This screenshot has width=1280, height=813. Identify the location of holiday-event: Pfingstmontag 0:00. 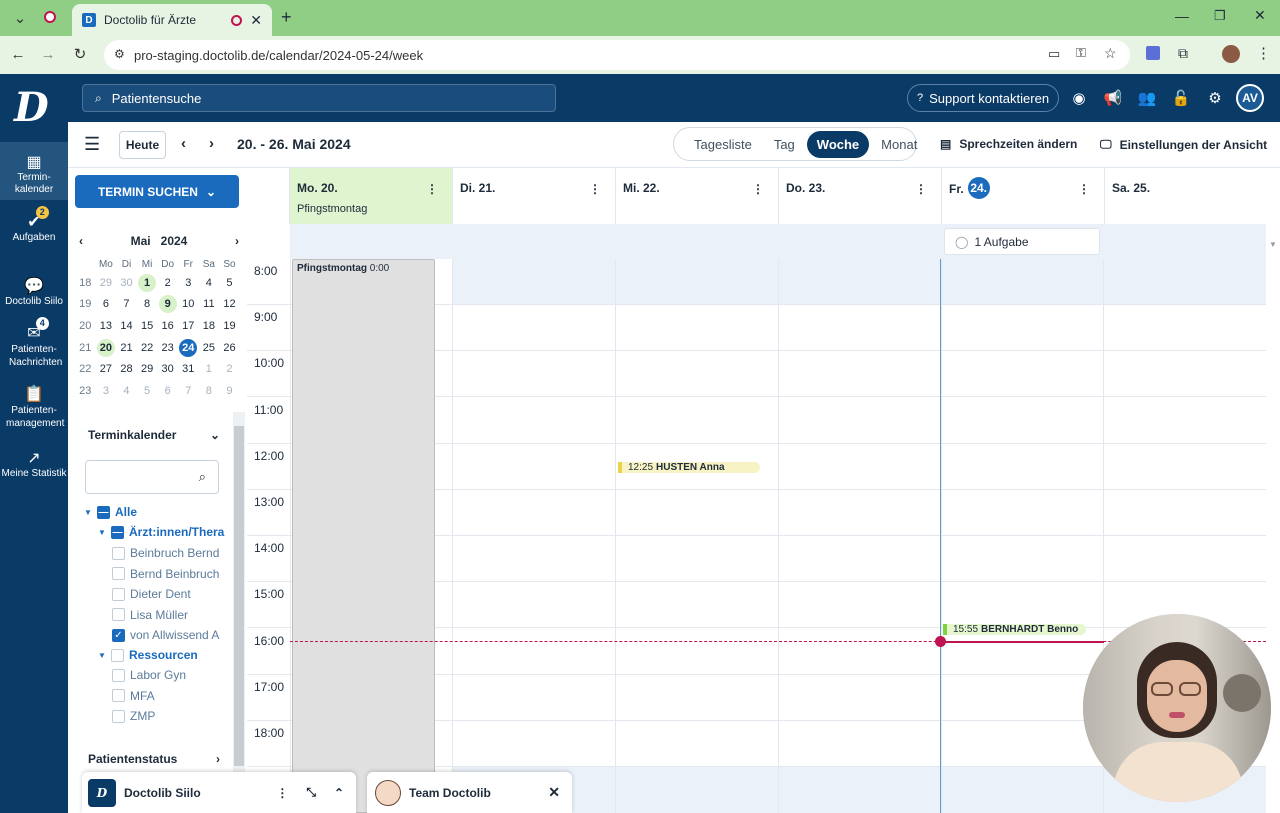
(363, 536).